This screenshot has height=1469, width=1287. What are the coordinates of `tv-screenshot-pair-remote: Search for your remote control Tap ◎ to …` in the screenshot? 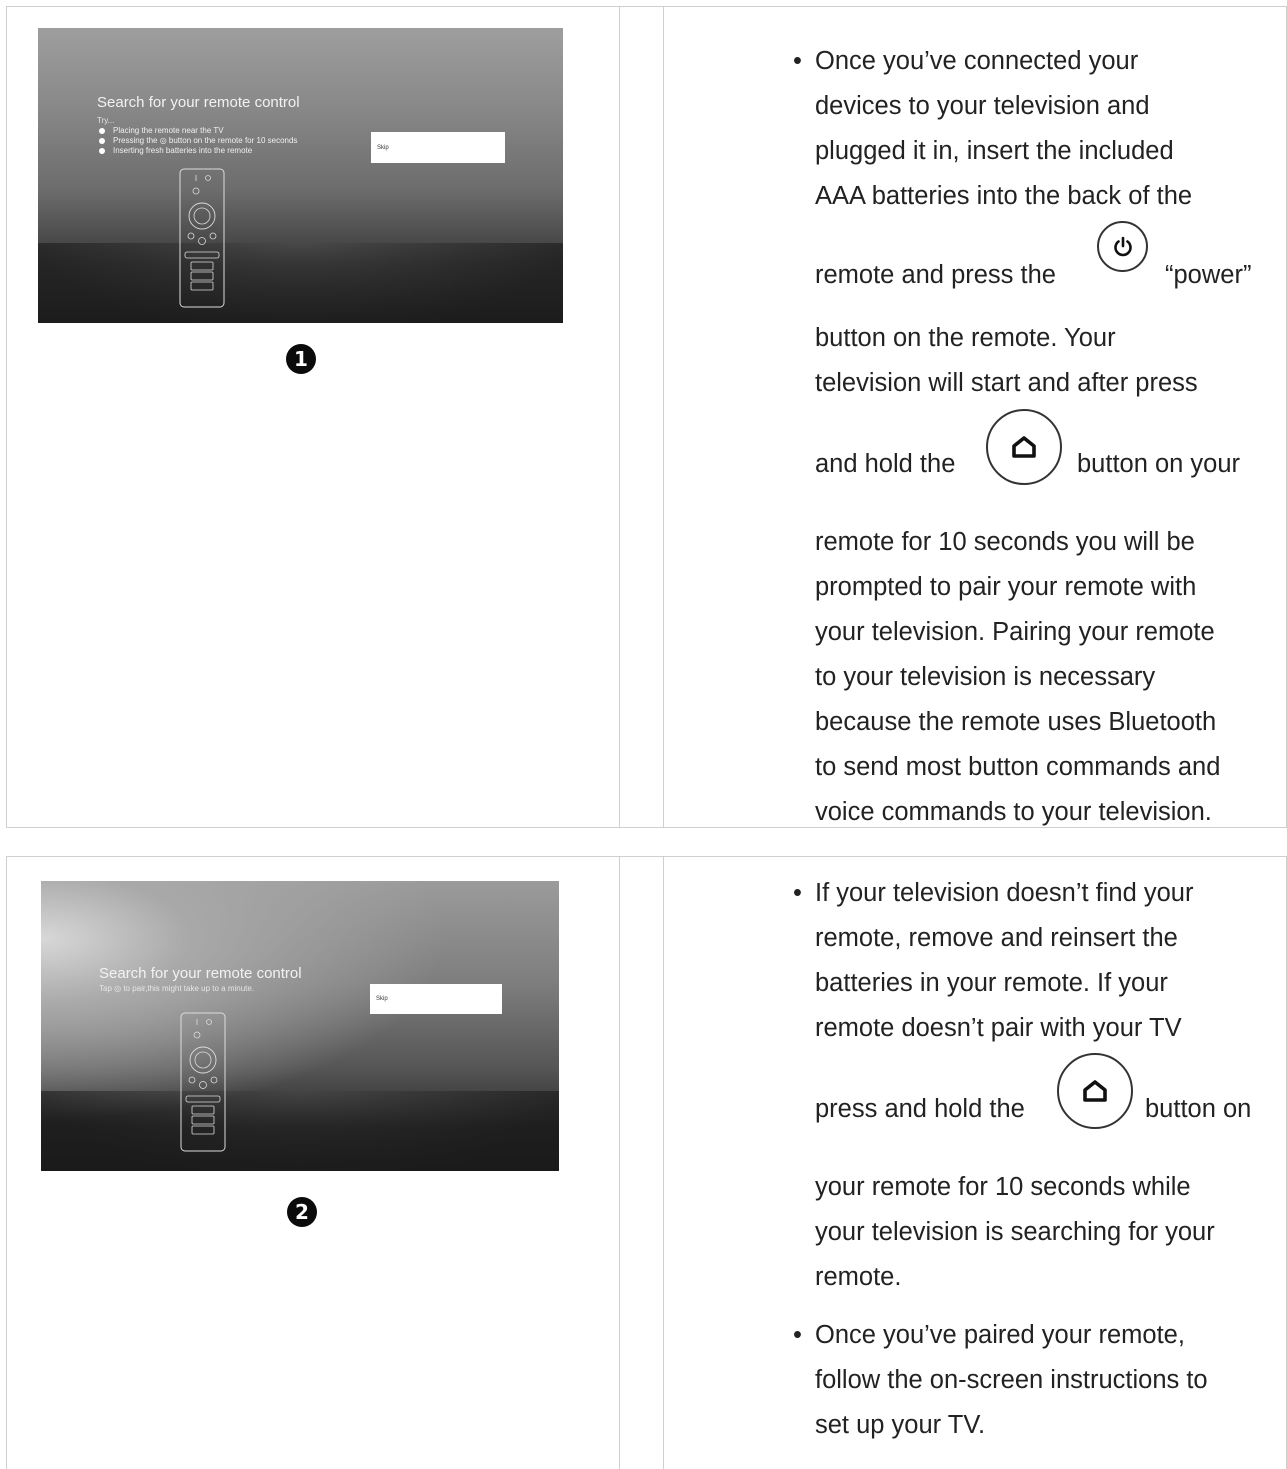 It's located at (300, 1026).